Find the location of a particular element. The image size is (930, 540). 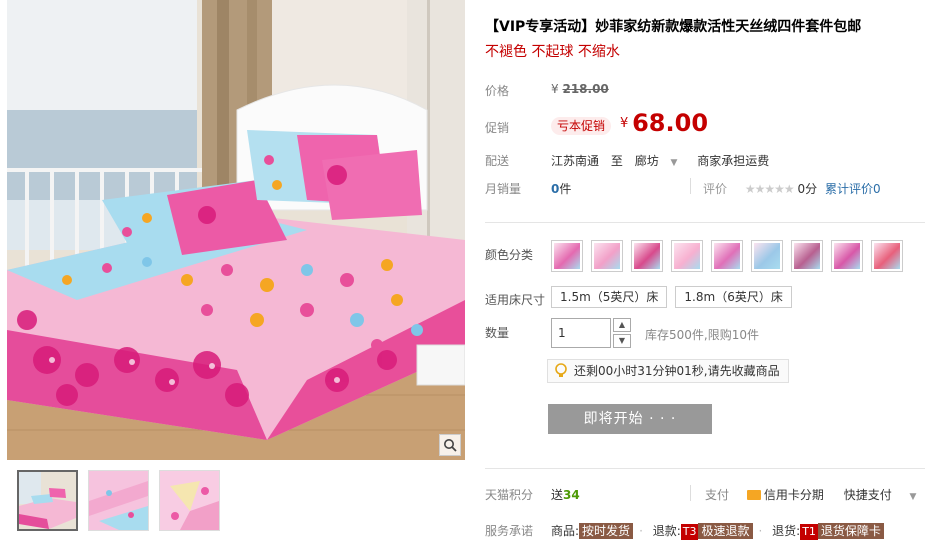

color-swatch-list is located at coordinates (727, 256).